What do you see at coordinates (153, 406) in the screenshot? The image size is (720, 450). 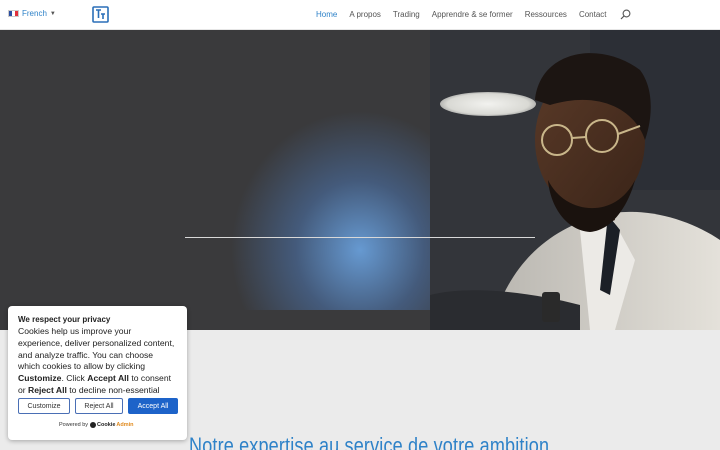 I see `accept-all-button: Accept All` at bounding box center [153, 406].